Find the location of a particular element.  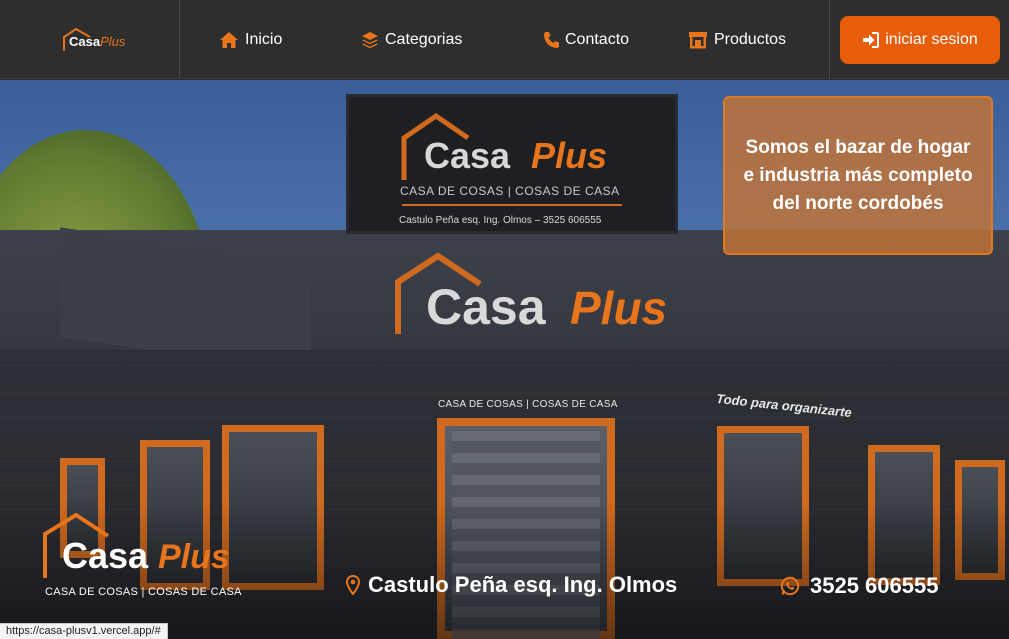

nav-productos-label: Productos is located at coordinates (750, 39).